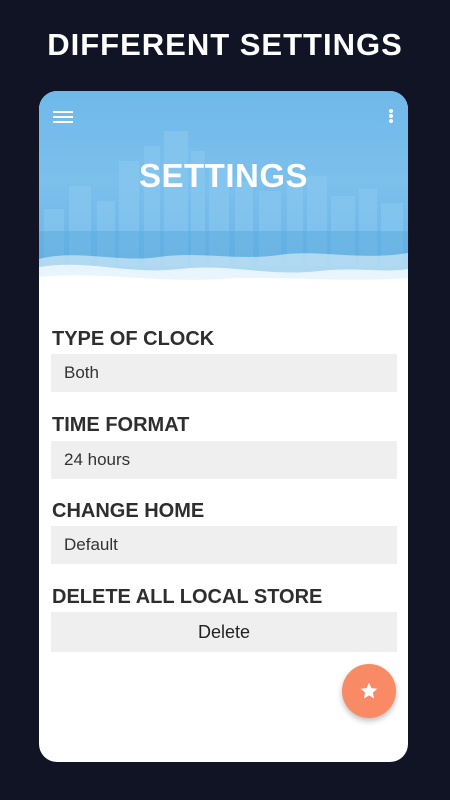 This screenshot has width=450, height=800. What do you see at coordinates (391, 118) in the screenshot?
I see `more-vert-icon` at bounding box center [391, 118].